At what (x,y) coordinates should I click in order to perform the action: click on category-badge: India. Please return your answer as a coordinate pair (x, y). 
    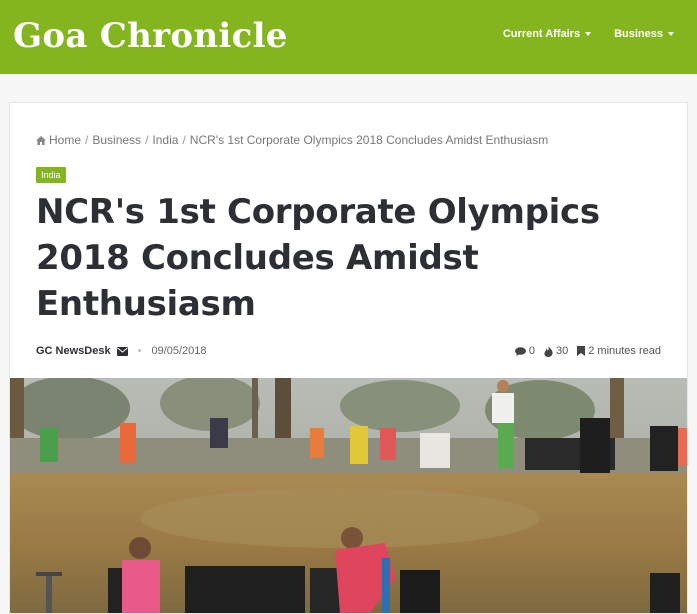
    Looking at the image, I should click on (51, 175).